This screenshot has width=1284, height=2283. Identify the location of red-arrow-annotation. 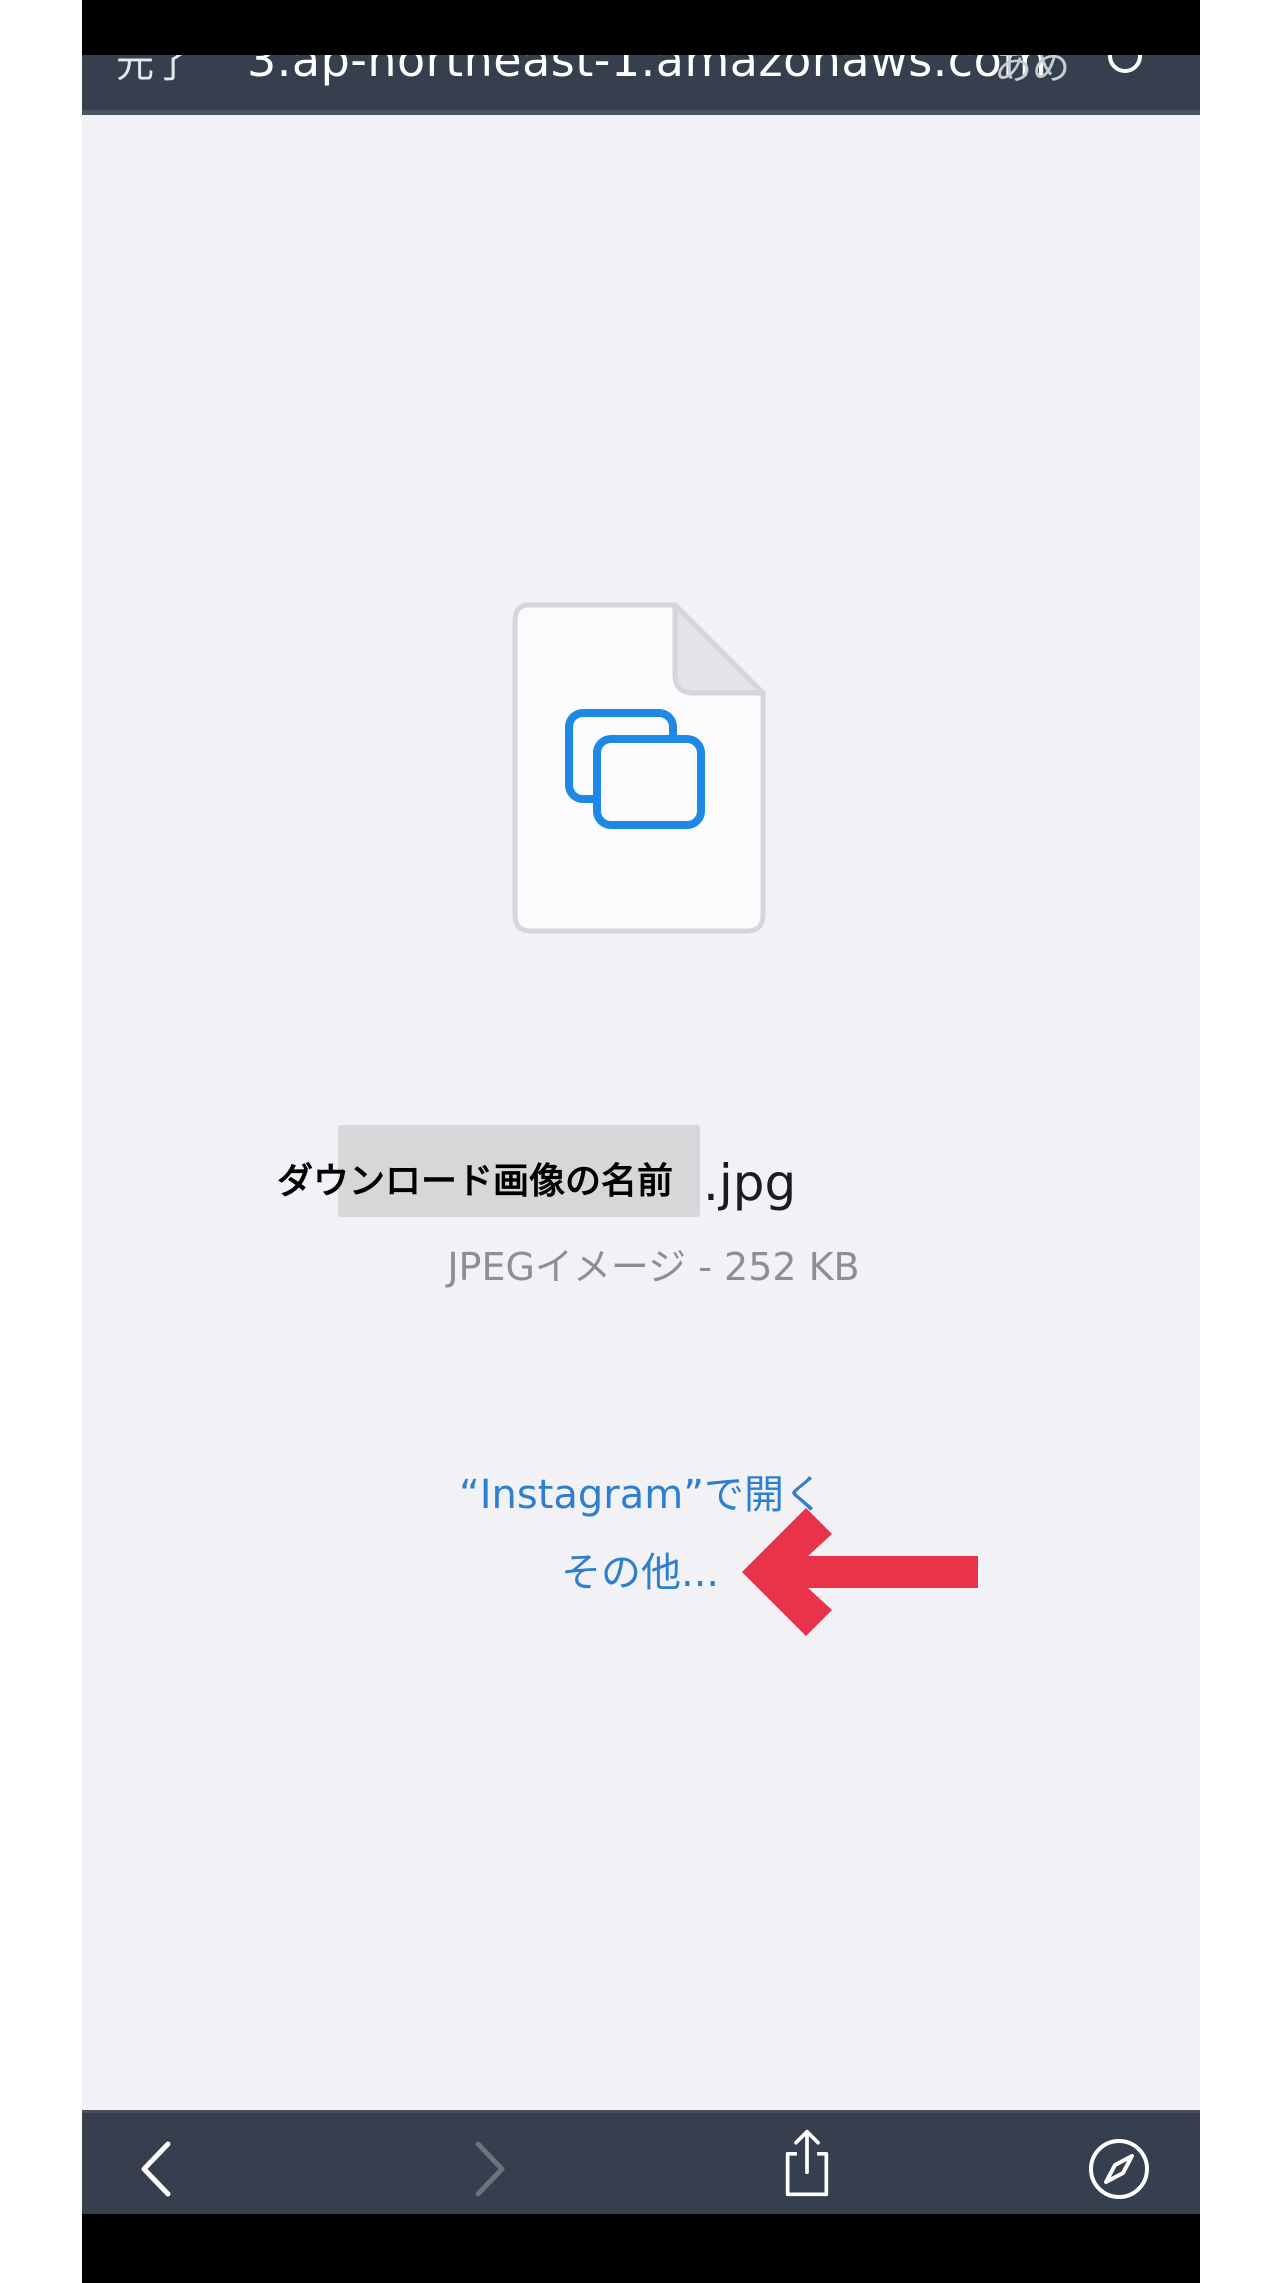
(860, 1572).